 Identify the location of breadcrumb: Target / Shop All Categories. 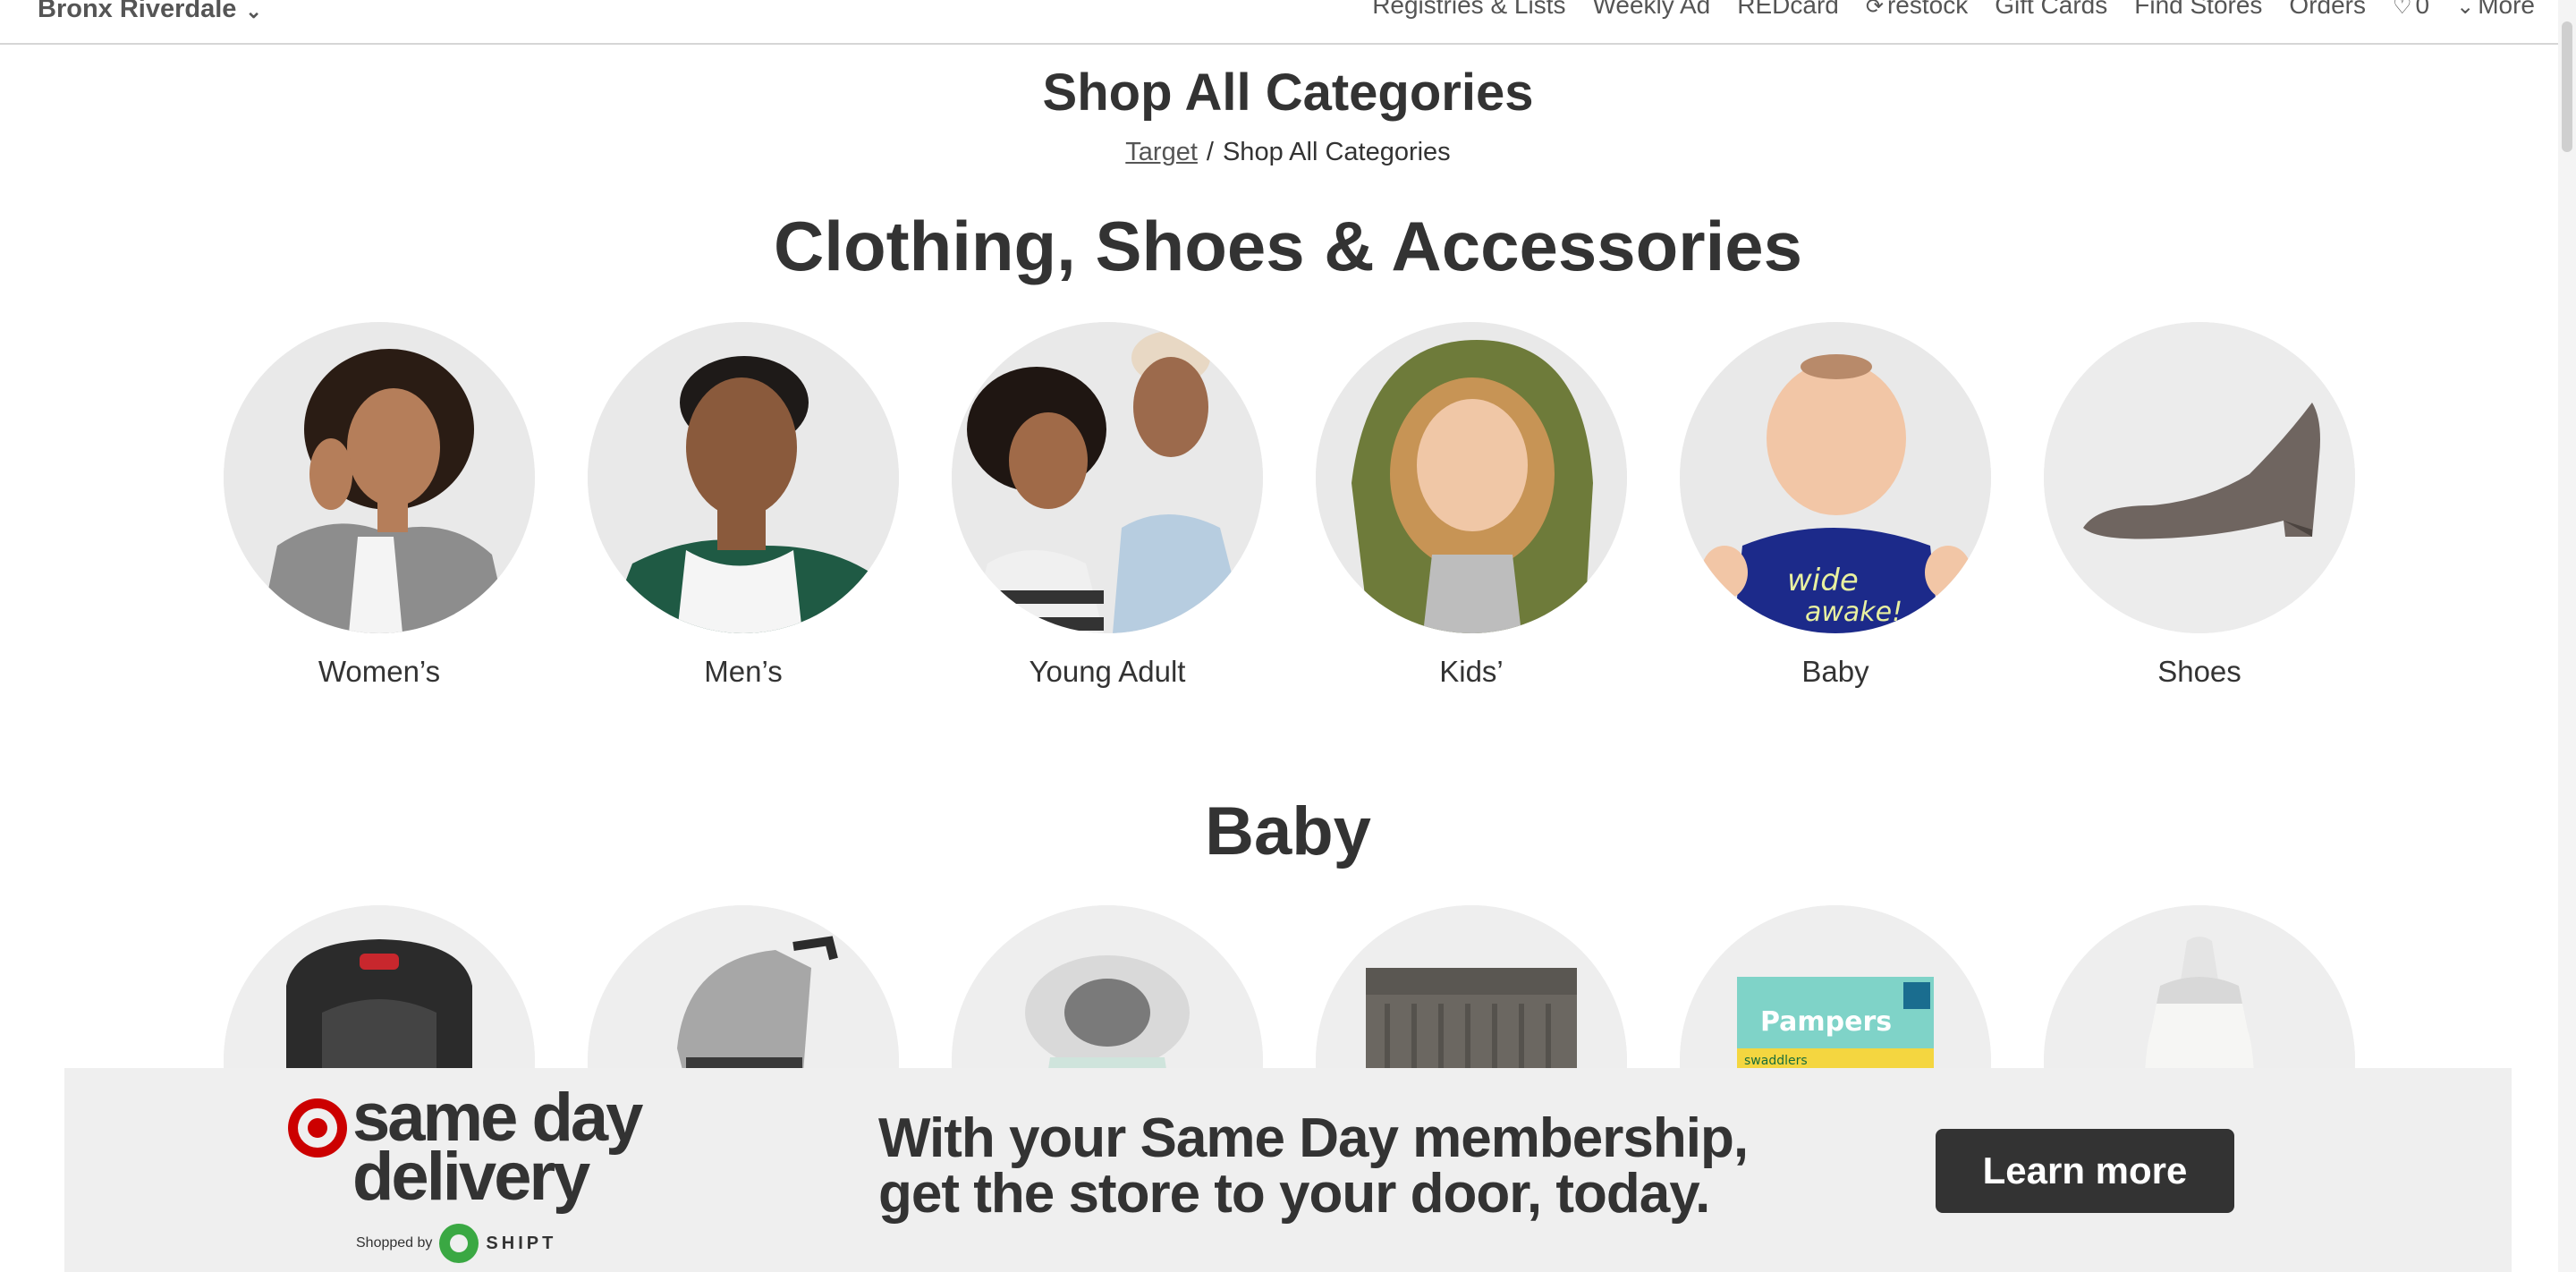
(1288, 152).